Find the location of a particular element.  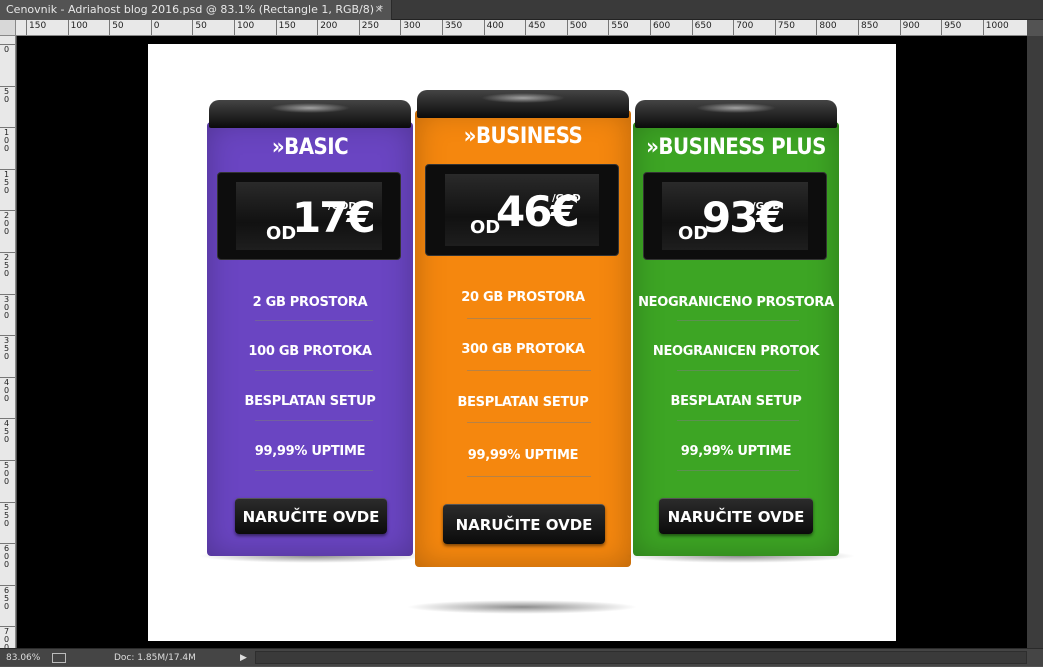

feature-item: 2 GB PROSTORA is located at coordinates (310, 302).